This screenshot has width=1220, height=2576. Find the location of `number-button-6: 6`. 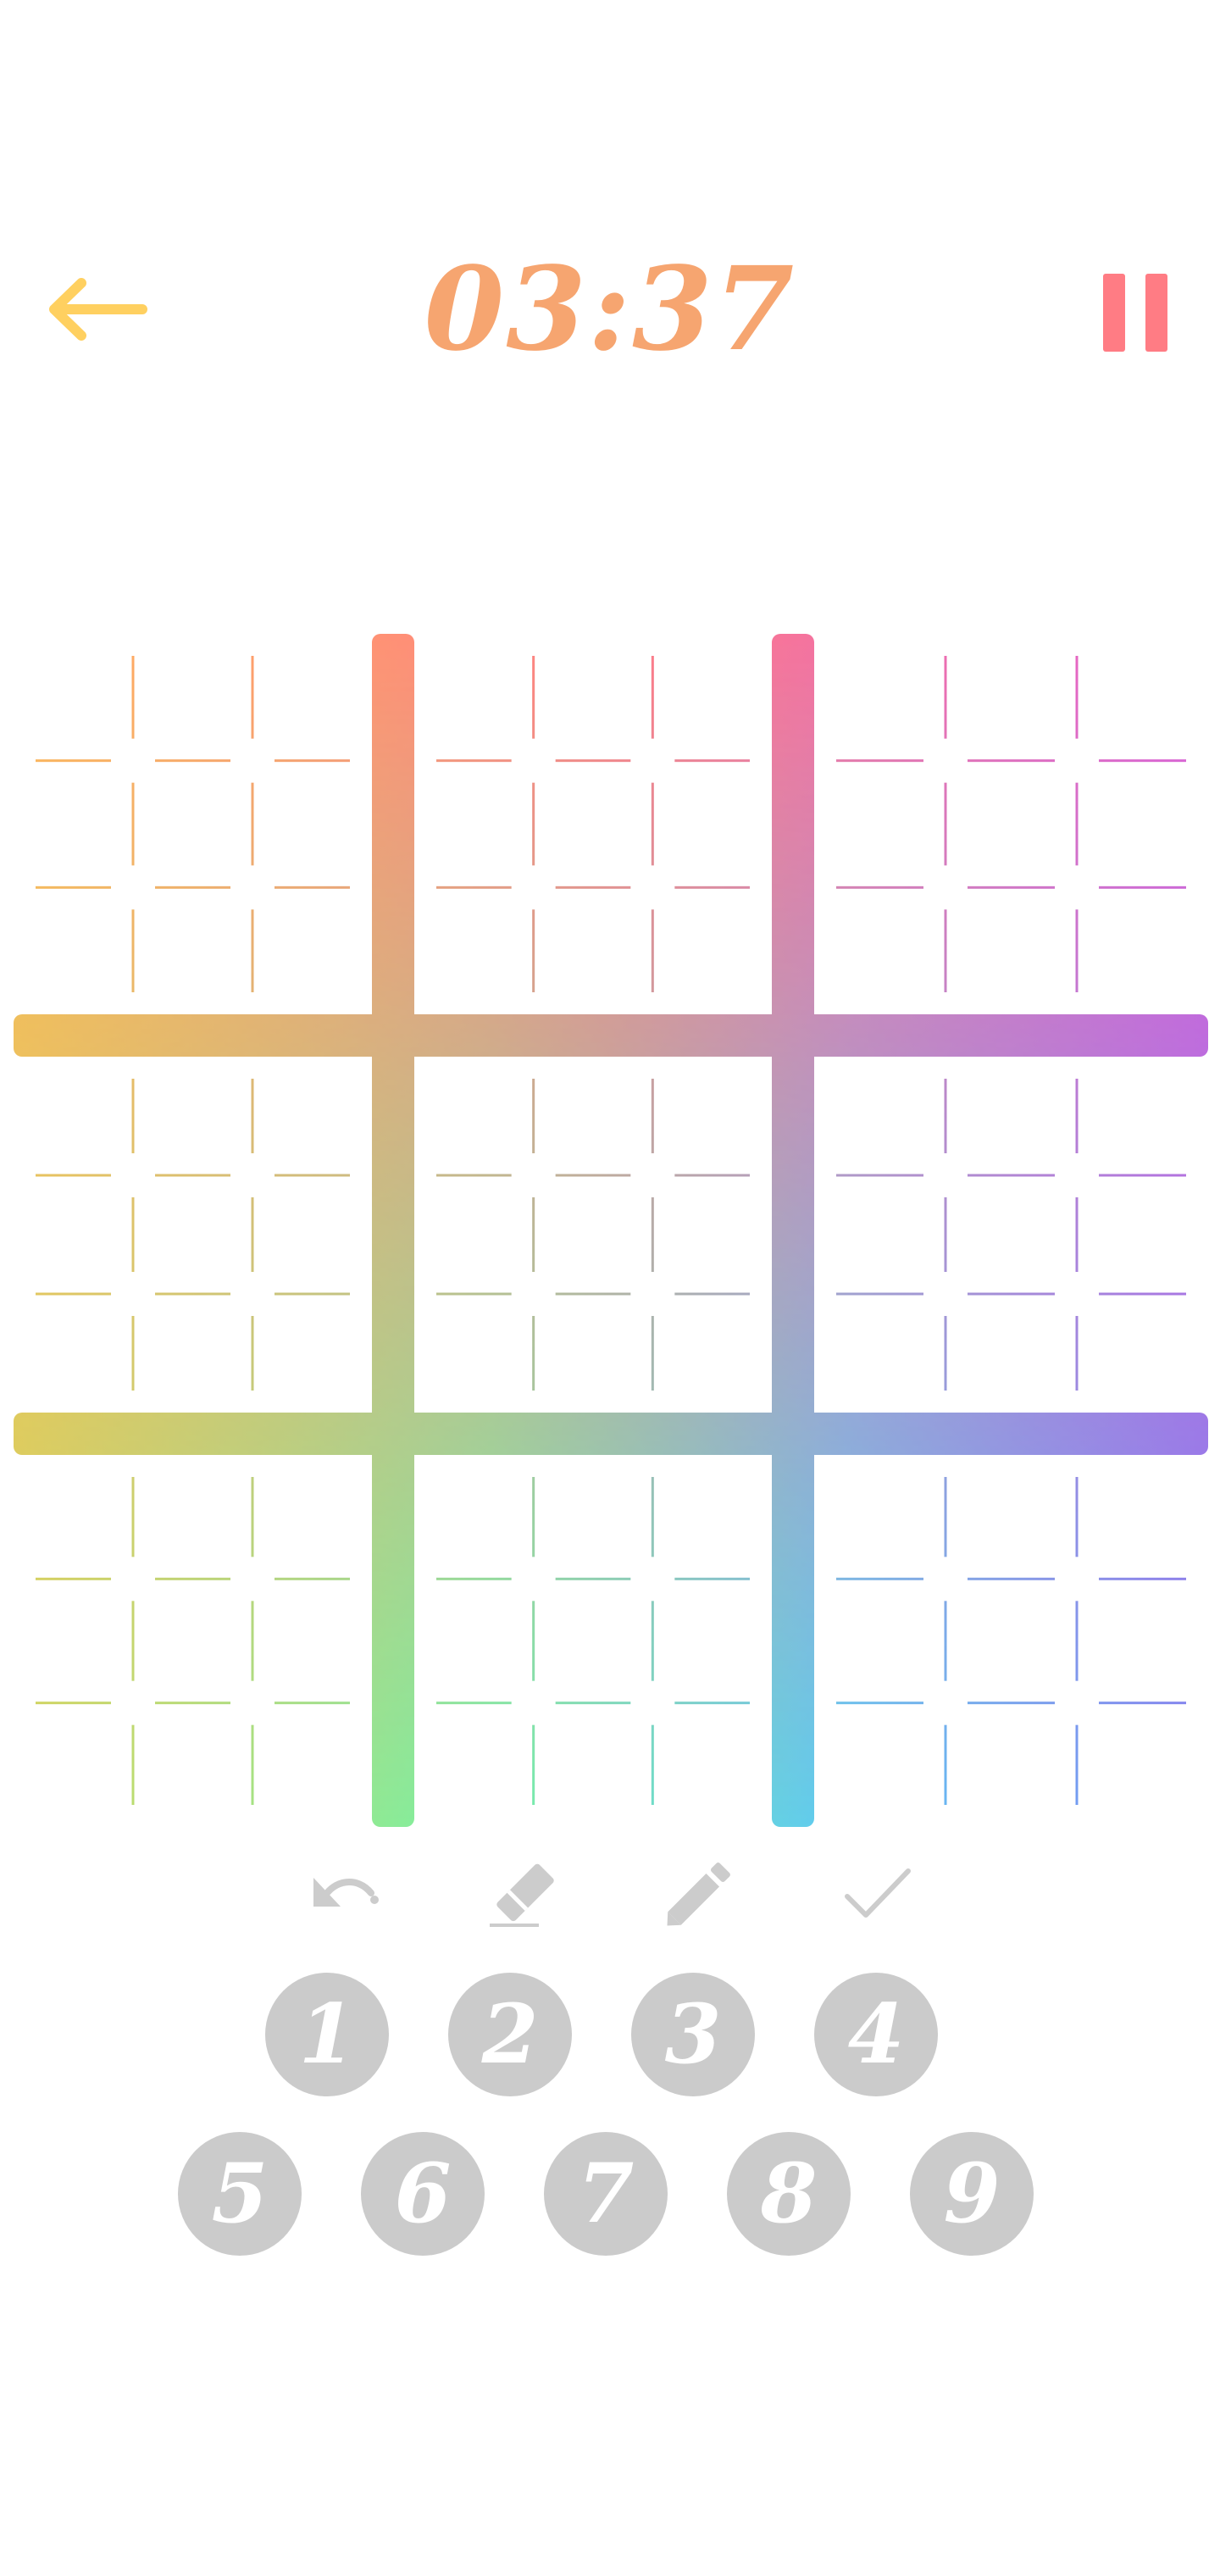

number-button-6: 6 is located at coordinates (423, 2194).